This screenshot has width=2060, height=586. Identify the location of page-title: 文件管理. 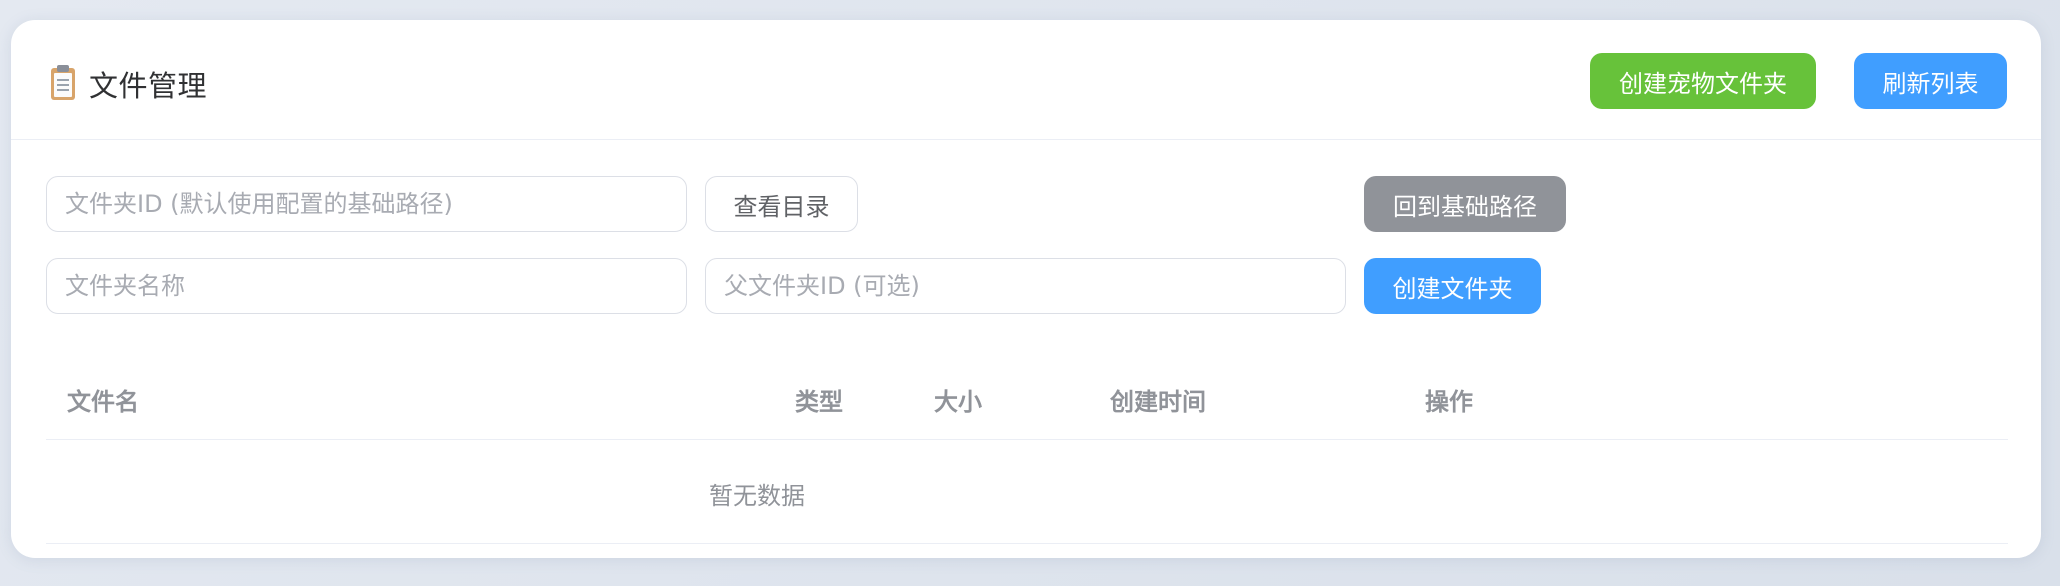
(148, 86).